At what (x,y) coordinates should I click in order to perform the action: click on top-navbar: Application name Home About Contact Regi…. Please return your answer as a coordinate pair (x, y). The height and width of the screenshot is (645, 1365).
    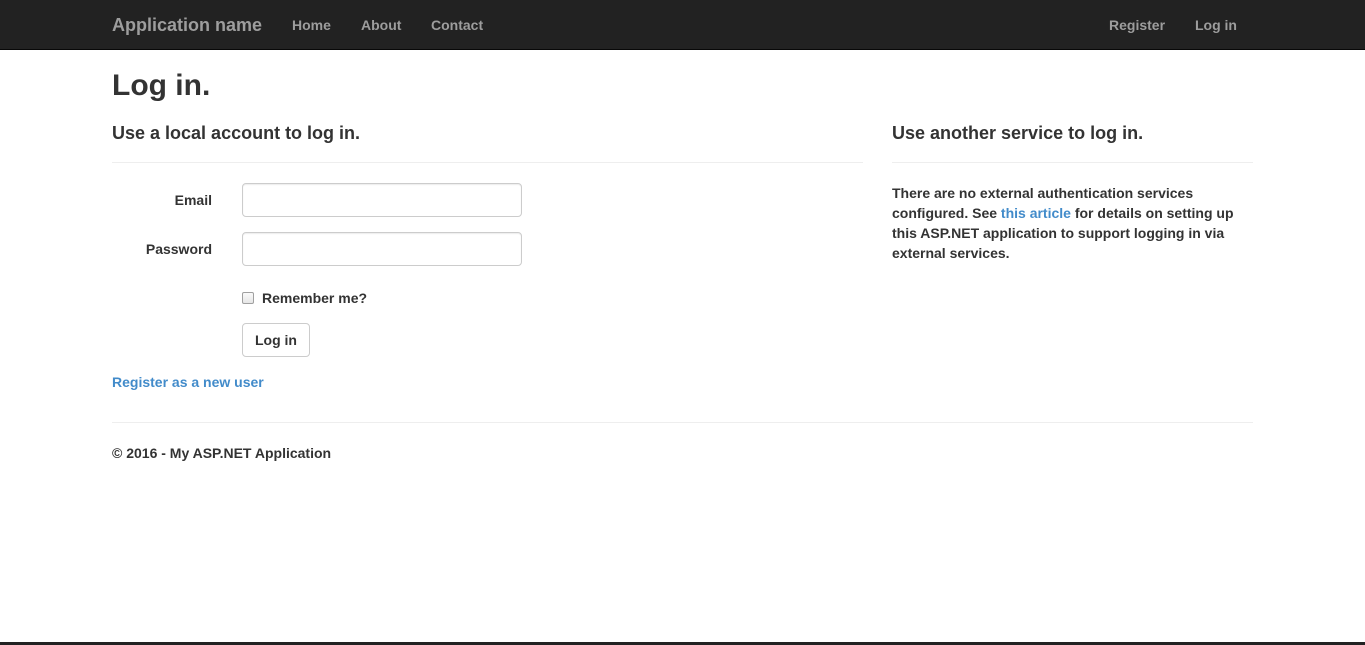
    Looking at the image, I should click on (682, 25).